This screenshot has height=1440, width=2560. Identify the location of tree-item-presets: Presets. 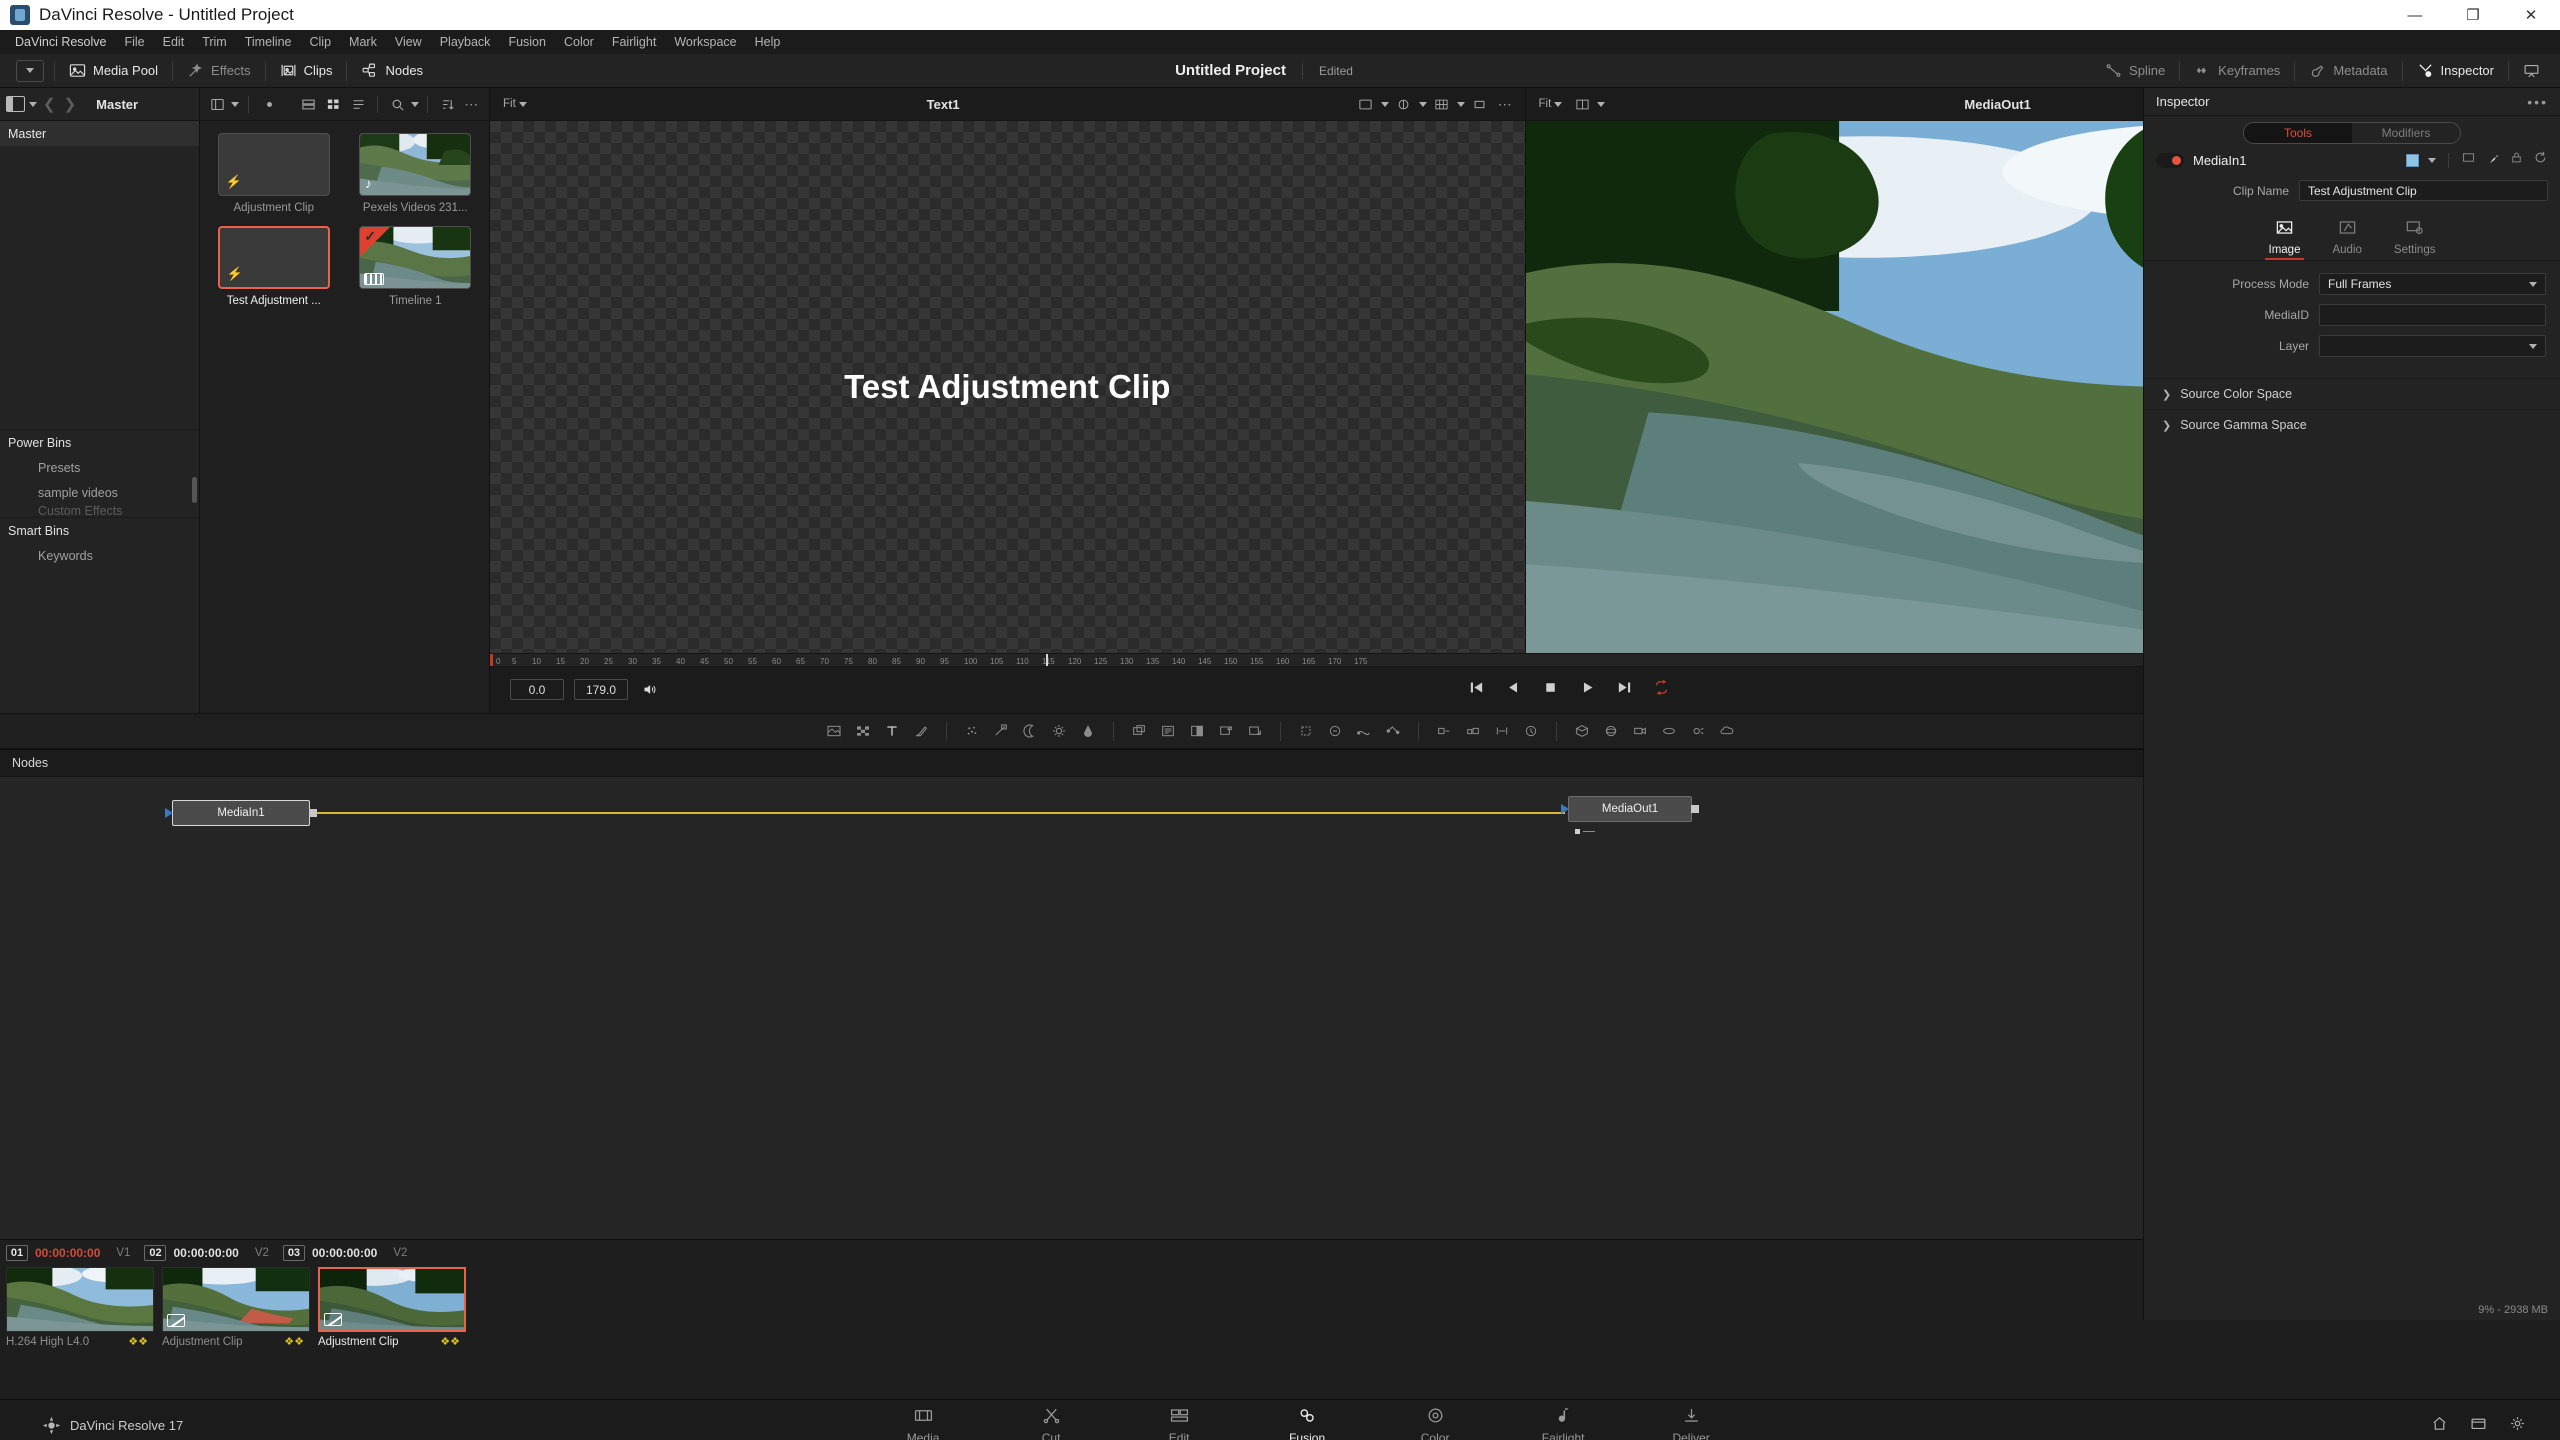
(99, 467).